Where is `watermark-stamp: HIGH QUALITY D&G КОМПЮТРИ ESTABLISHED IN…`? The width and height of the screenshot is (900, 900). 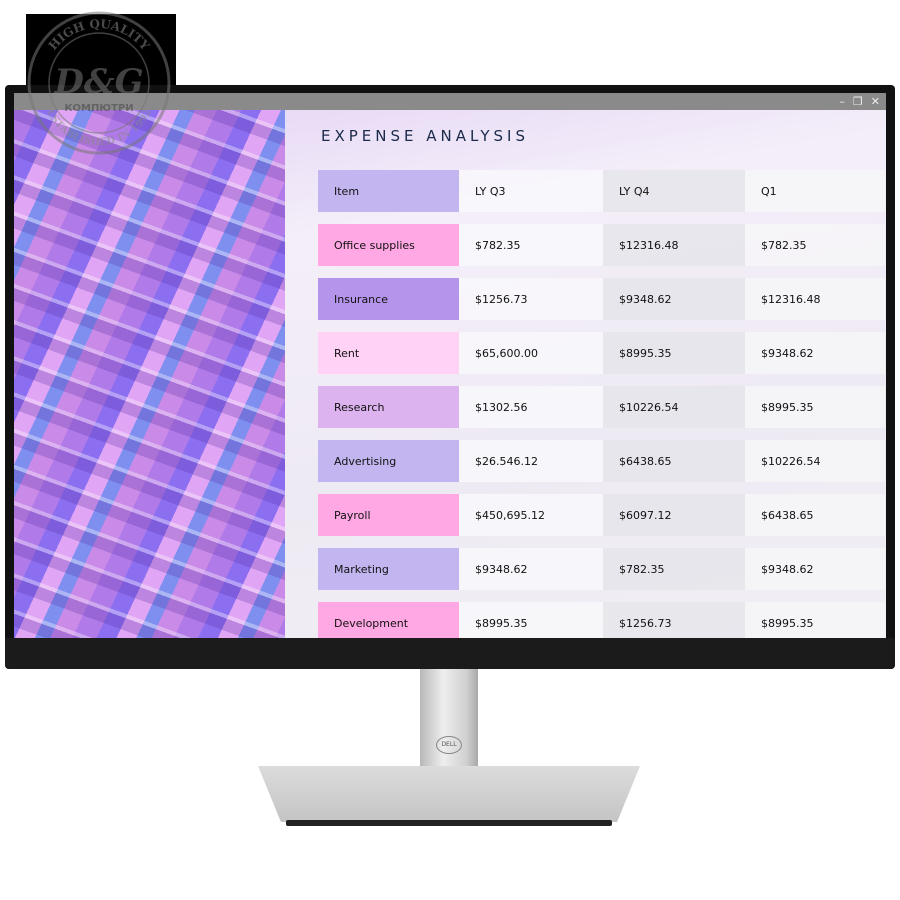
watermark-stamp: HIGH QUALITY D&G КОМПЮТРИ ESTABLISHED IN… is located at coordinates (99, 83).